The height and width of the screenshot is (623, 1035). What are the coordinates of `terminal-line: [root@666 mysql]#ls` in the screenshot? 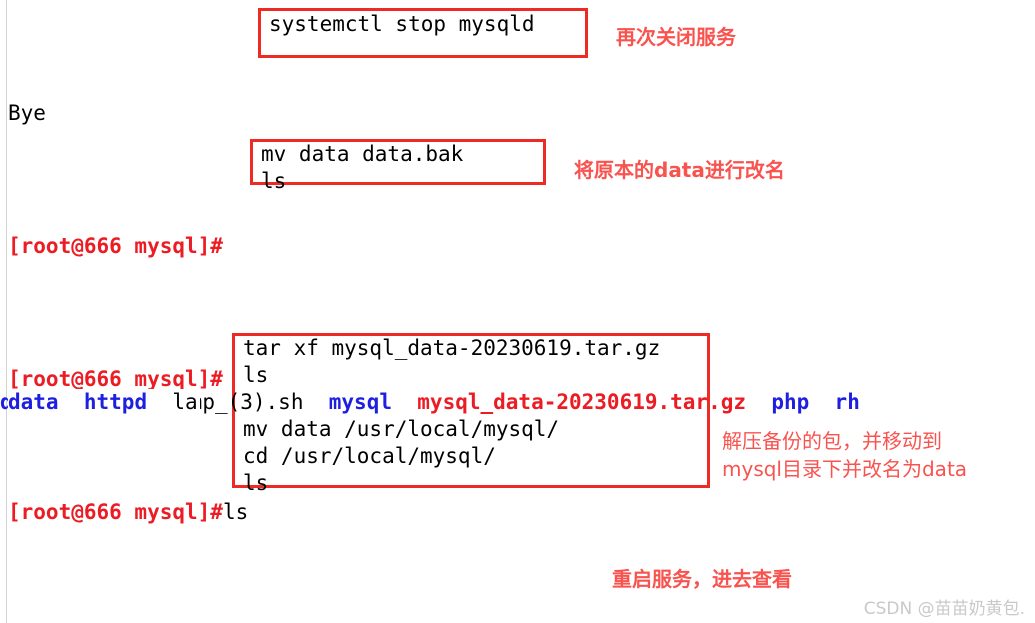 It's located at (521, 512).